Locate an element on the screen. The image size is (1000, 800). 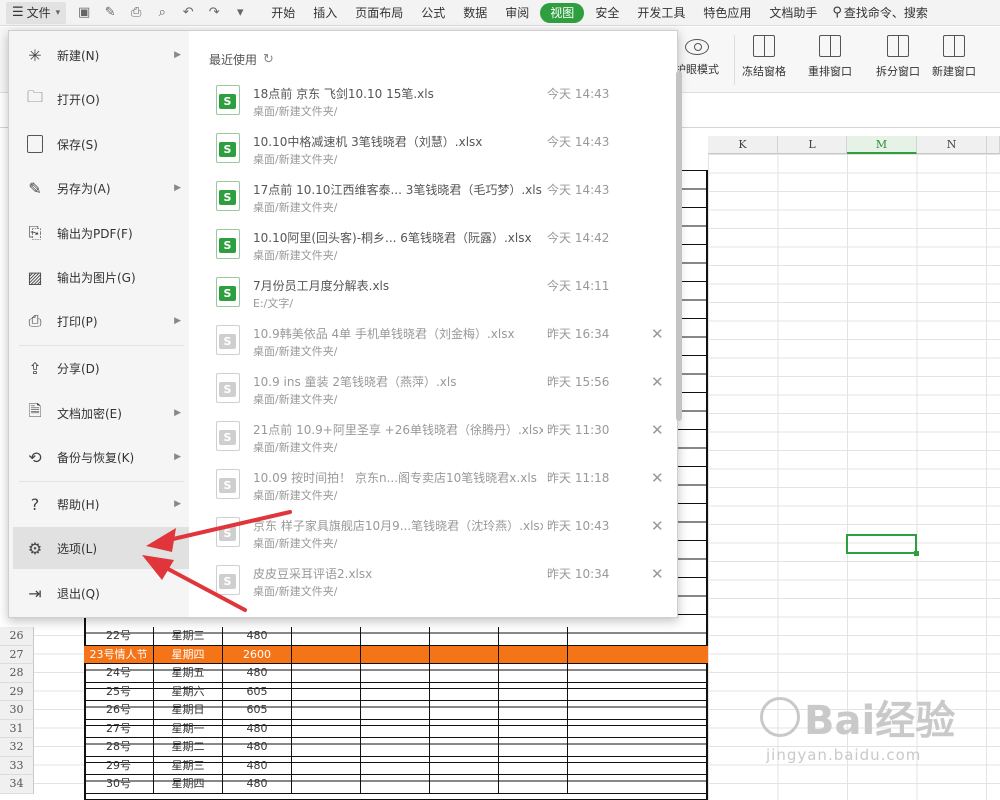
table-cell: 星期三 is located at coordinates (188, 765).